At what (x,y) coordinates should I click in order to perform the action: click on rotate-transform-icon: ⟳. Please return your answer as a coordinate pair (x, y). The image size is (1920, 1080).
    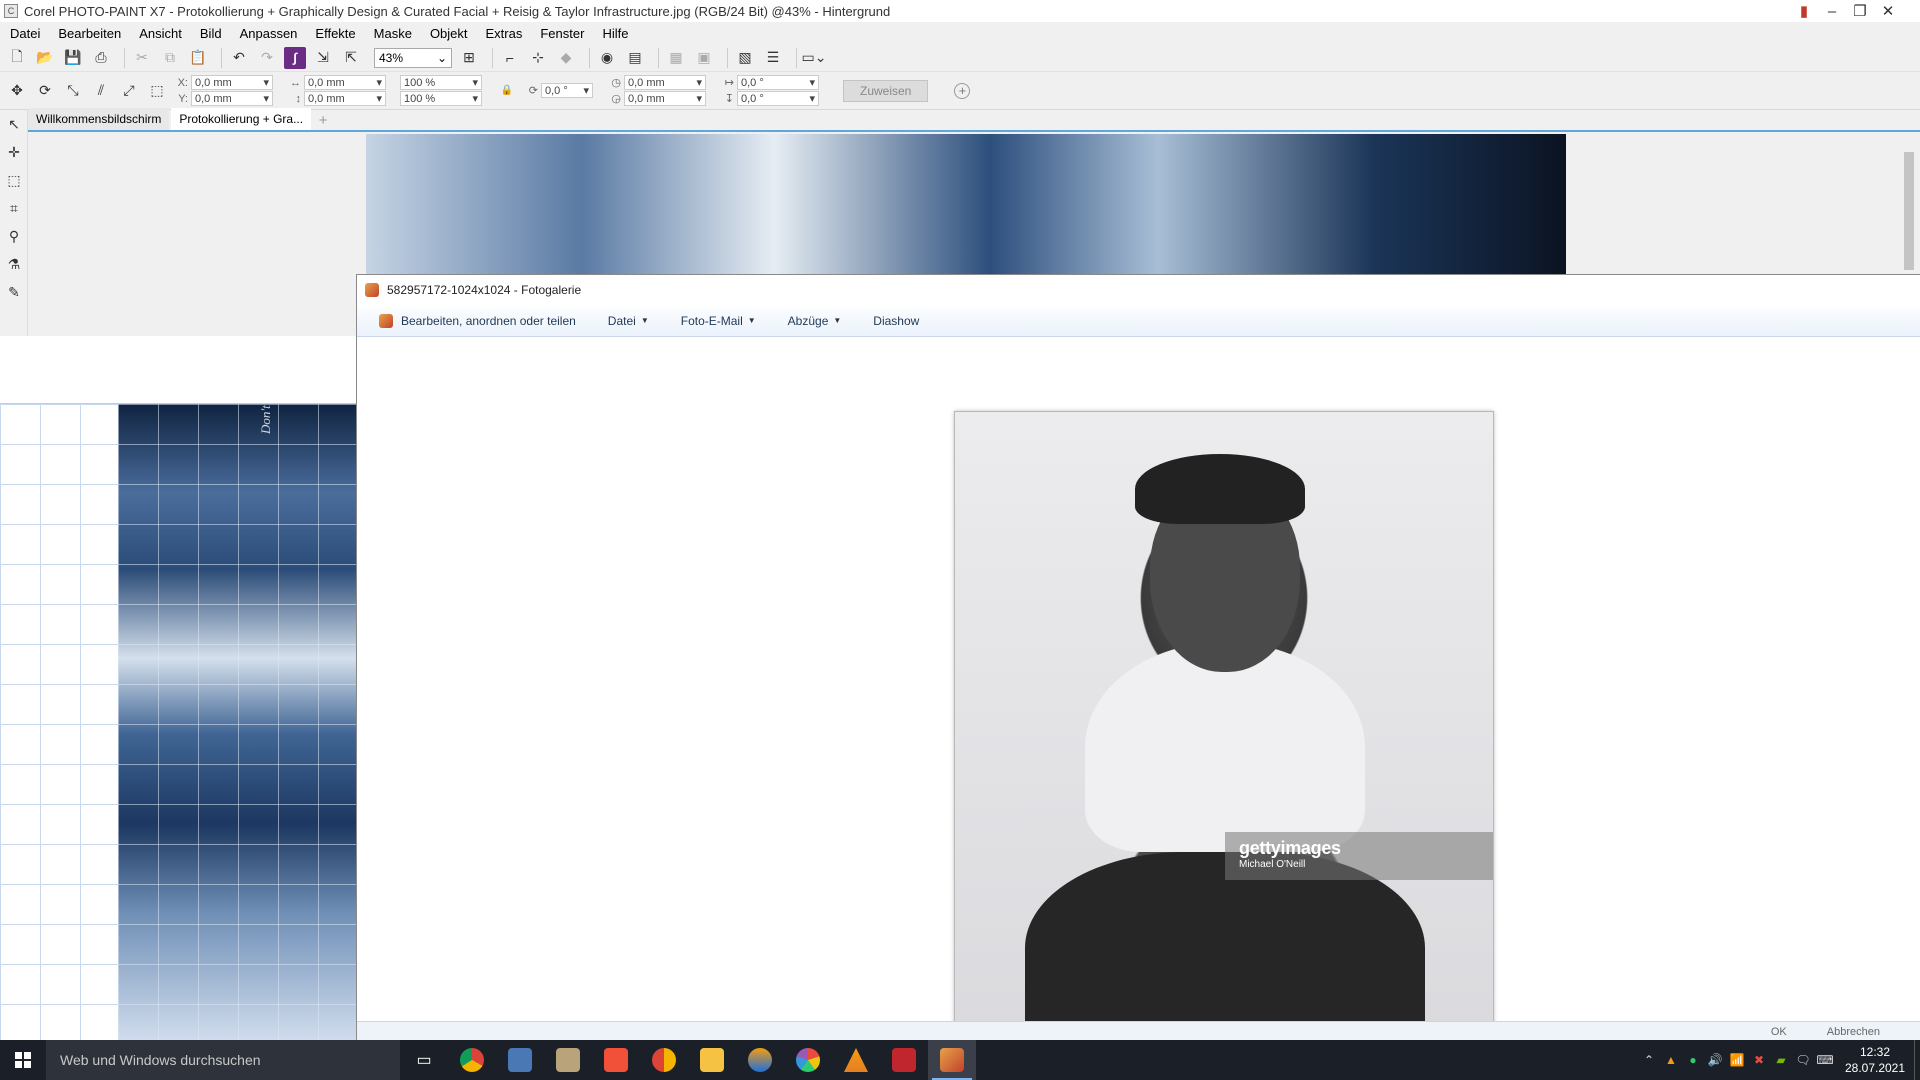
    Looking at the image, I should click on (45, 91).